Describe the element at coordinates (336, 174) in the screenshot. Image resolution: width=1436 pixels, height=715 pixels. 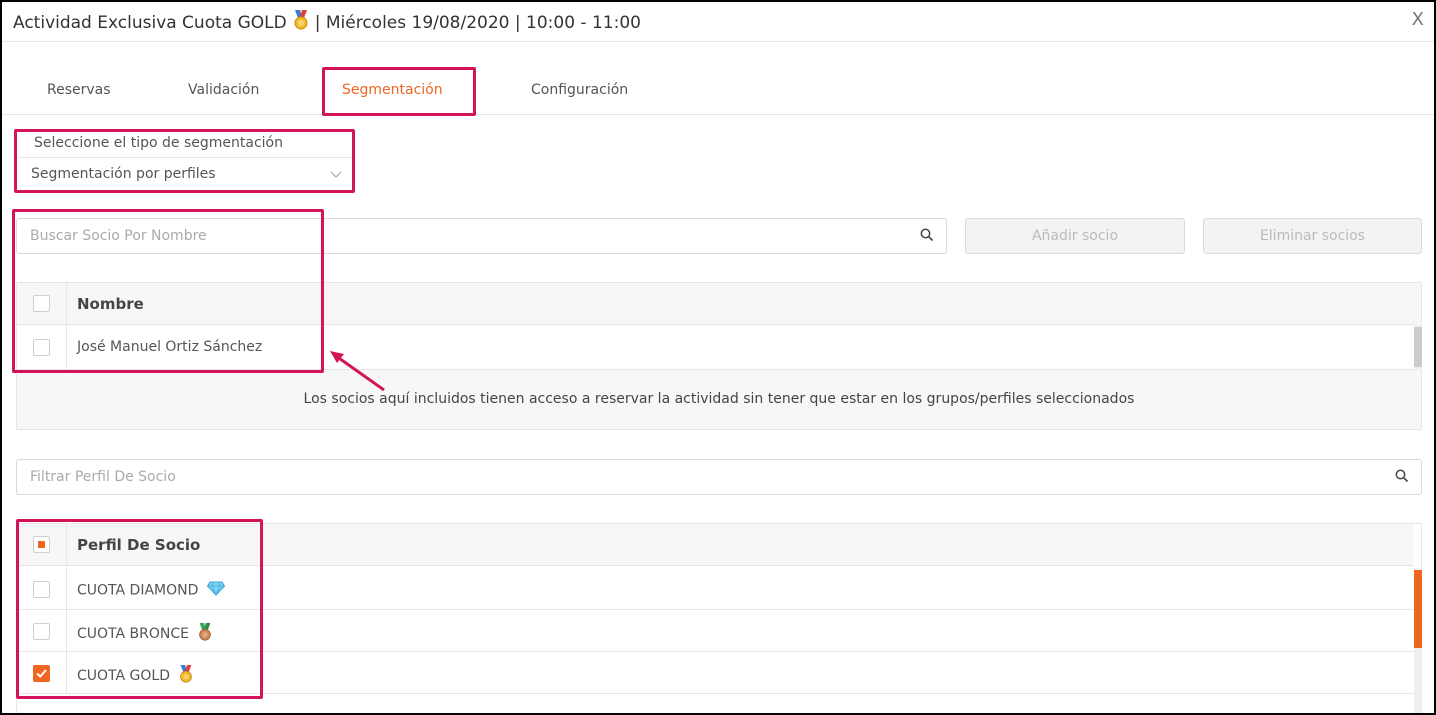
I see `chevron-down-icon` at that location.